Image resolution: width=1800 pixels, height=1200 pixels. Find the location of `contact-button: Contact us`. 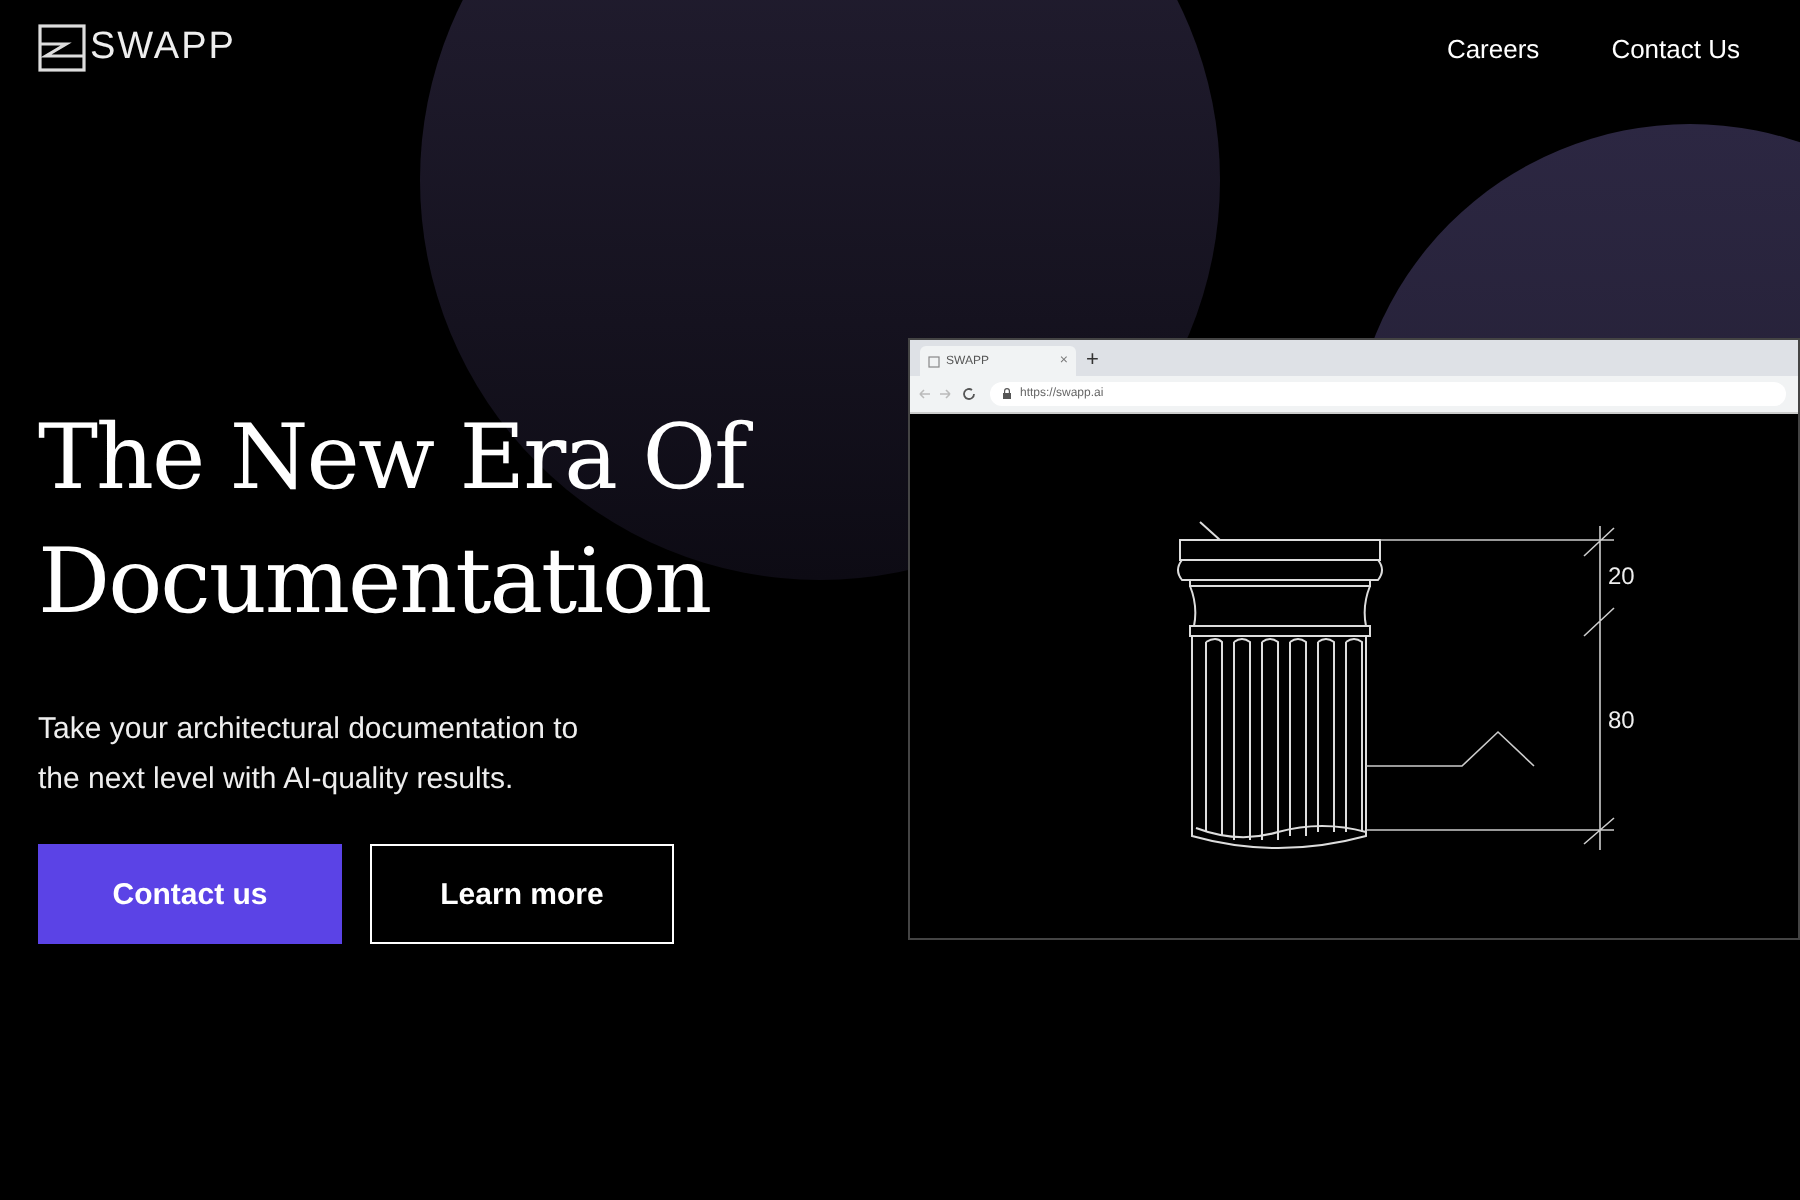

contact-button: Contact us is located at coordinates (190, 894).